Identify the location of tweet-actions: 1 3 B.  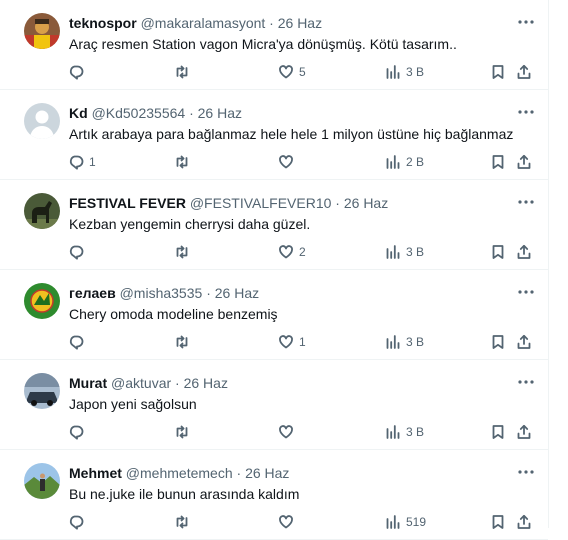
(274, 342).